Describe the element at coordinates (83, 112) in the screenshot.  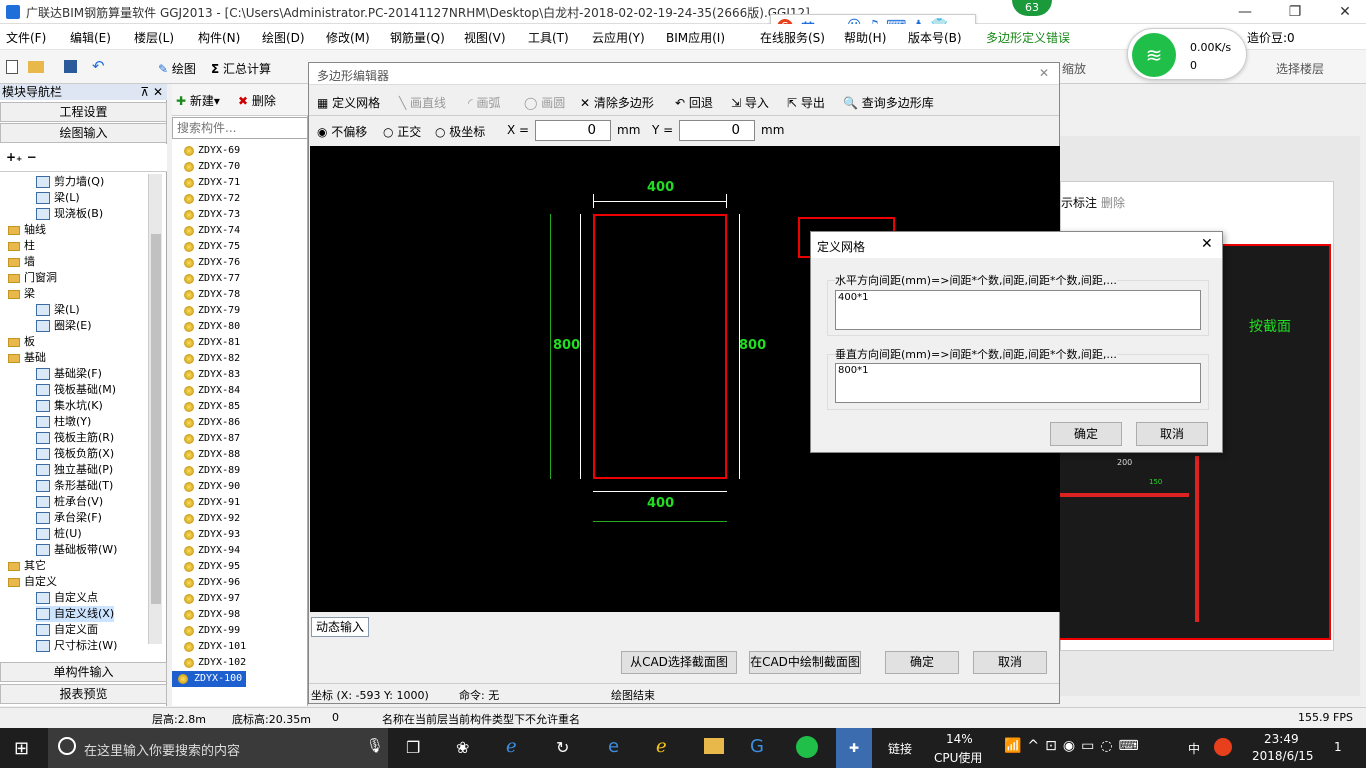
I see `project-settings-button: 工程设置` at that location.